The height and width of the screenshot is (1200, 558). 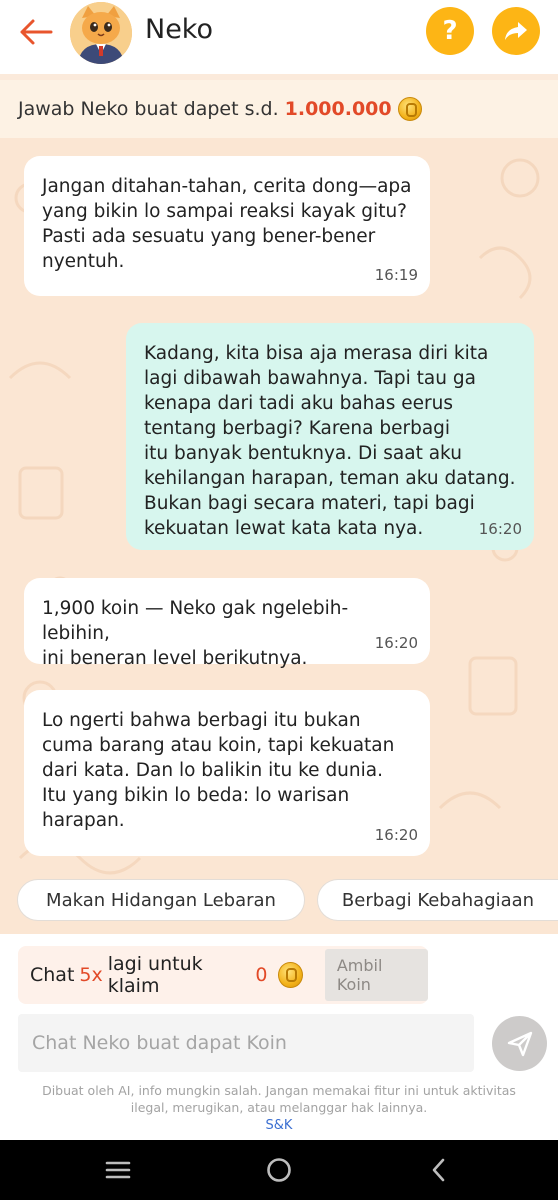 I want to click on app-header: Neko ?, so click(x=279, y=37).